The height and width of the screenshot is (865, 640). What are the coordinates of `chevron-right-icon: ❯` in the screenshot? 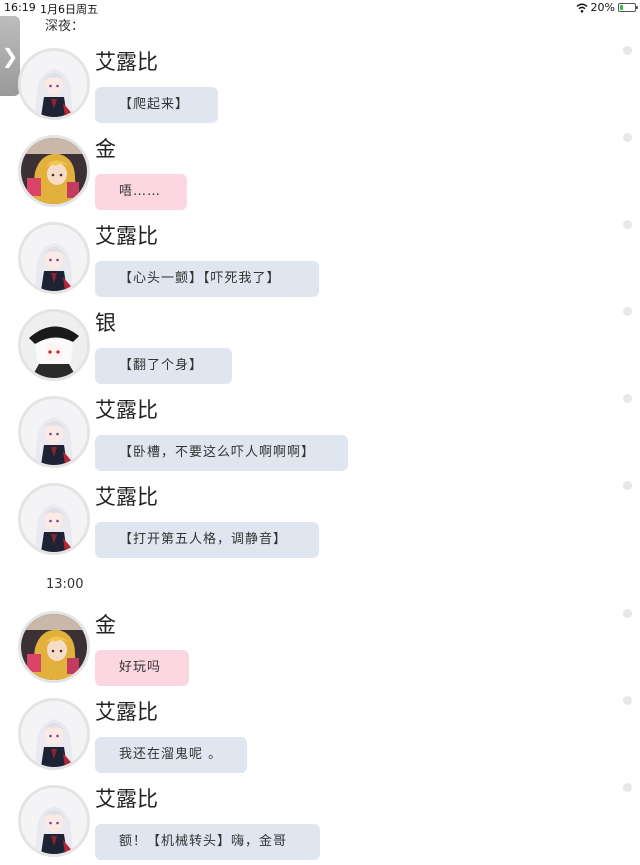 It's located at (10, 56).